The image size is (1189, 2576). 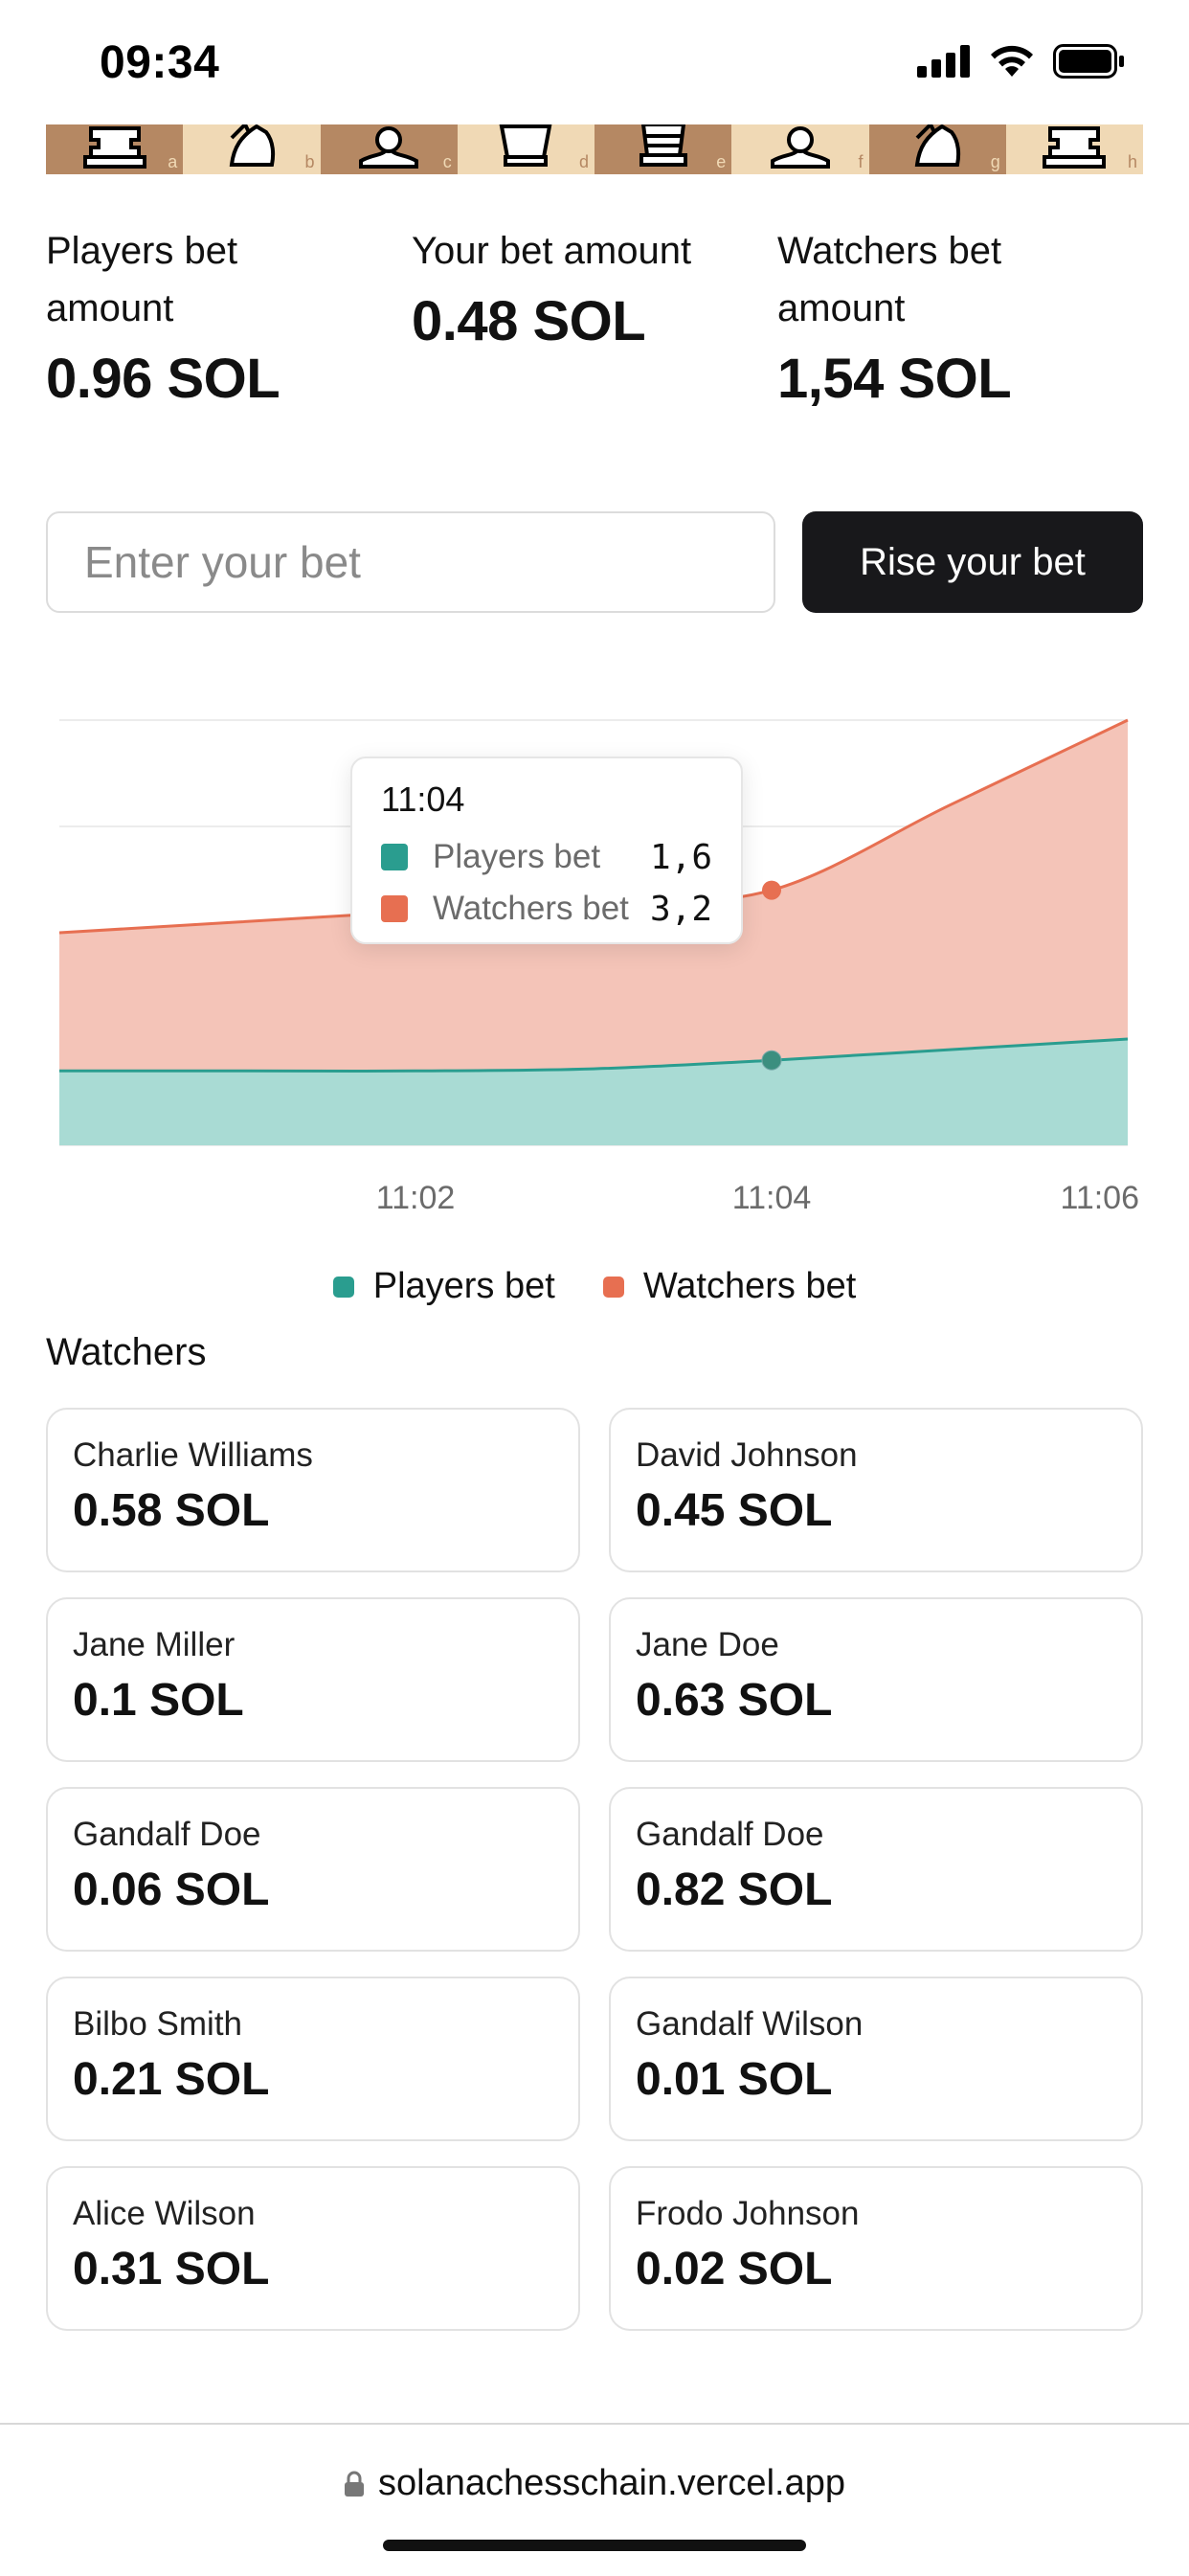 I want to click on board-square-e1: e, so click(x=663, y=149).